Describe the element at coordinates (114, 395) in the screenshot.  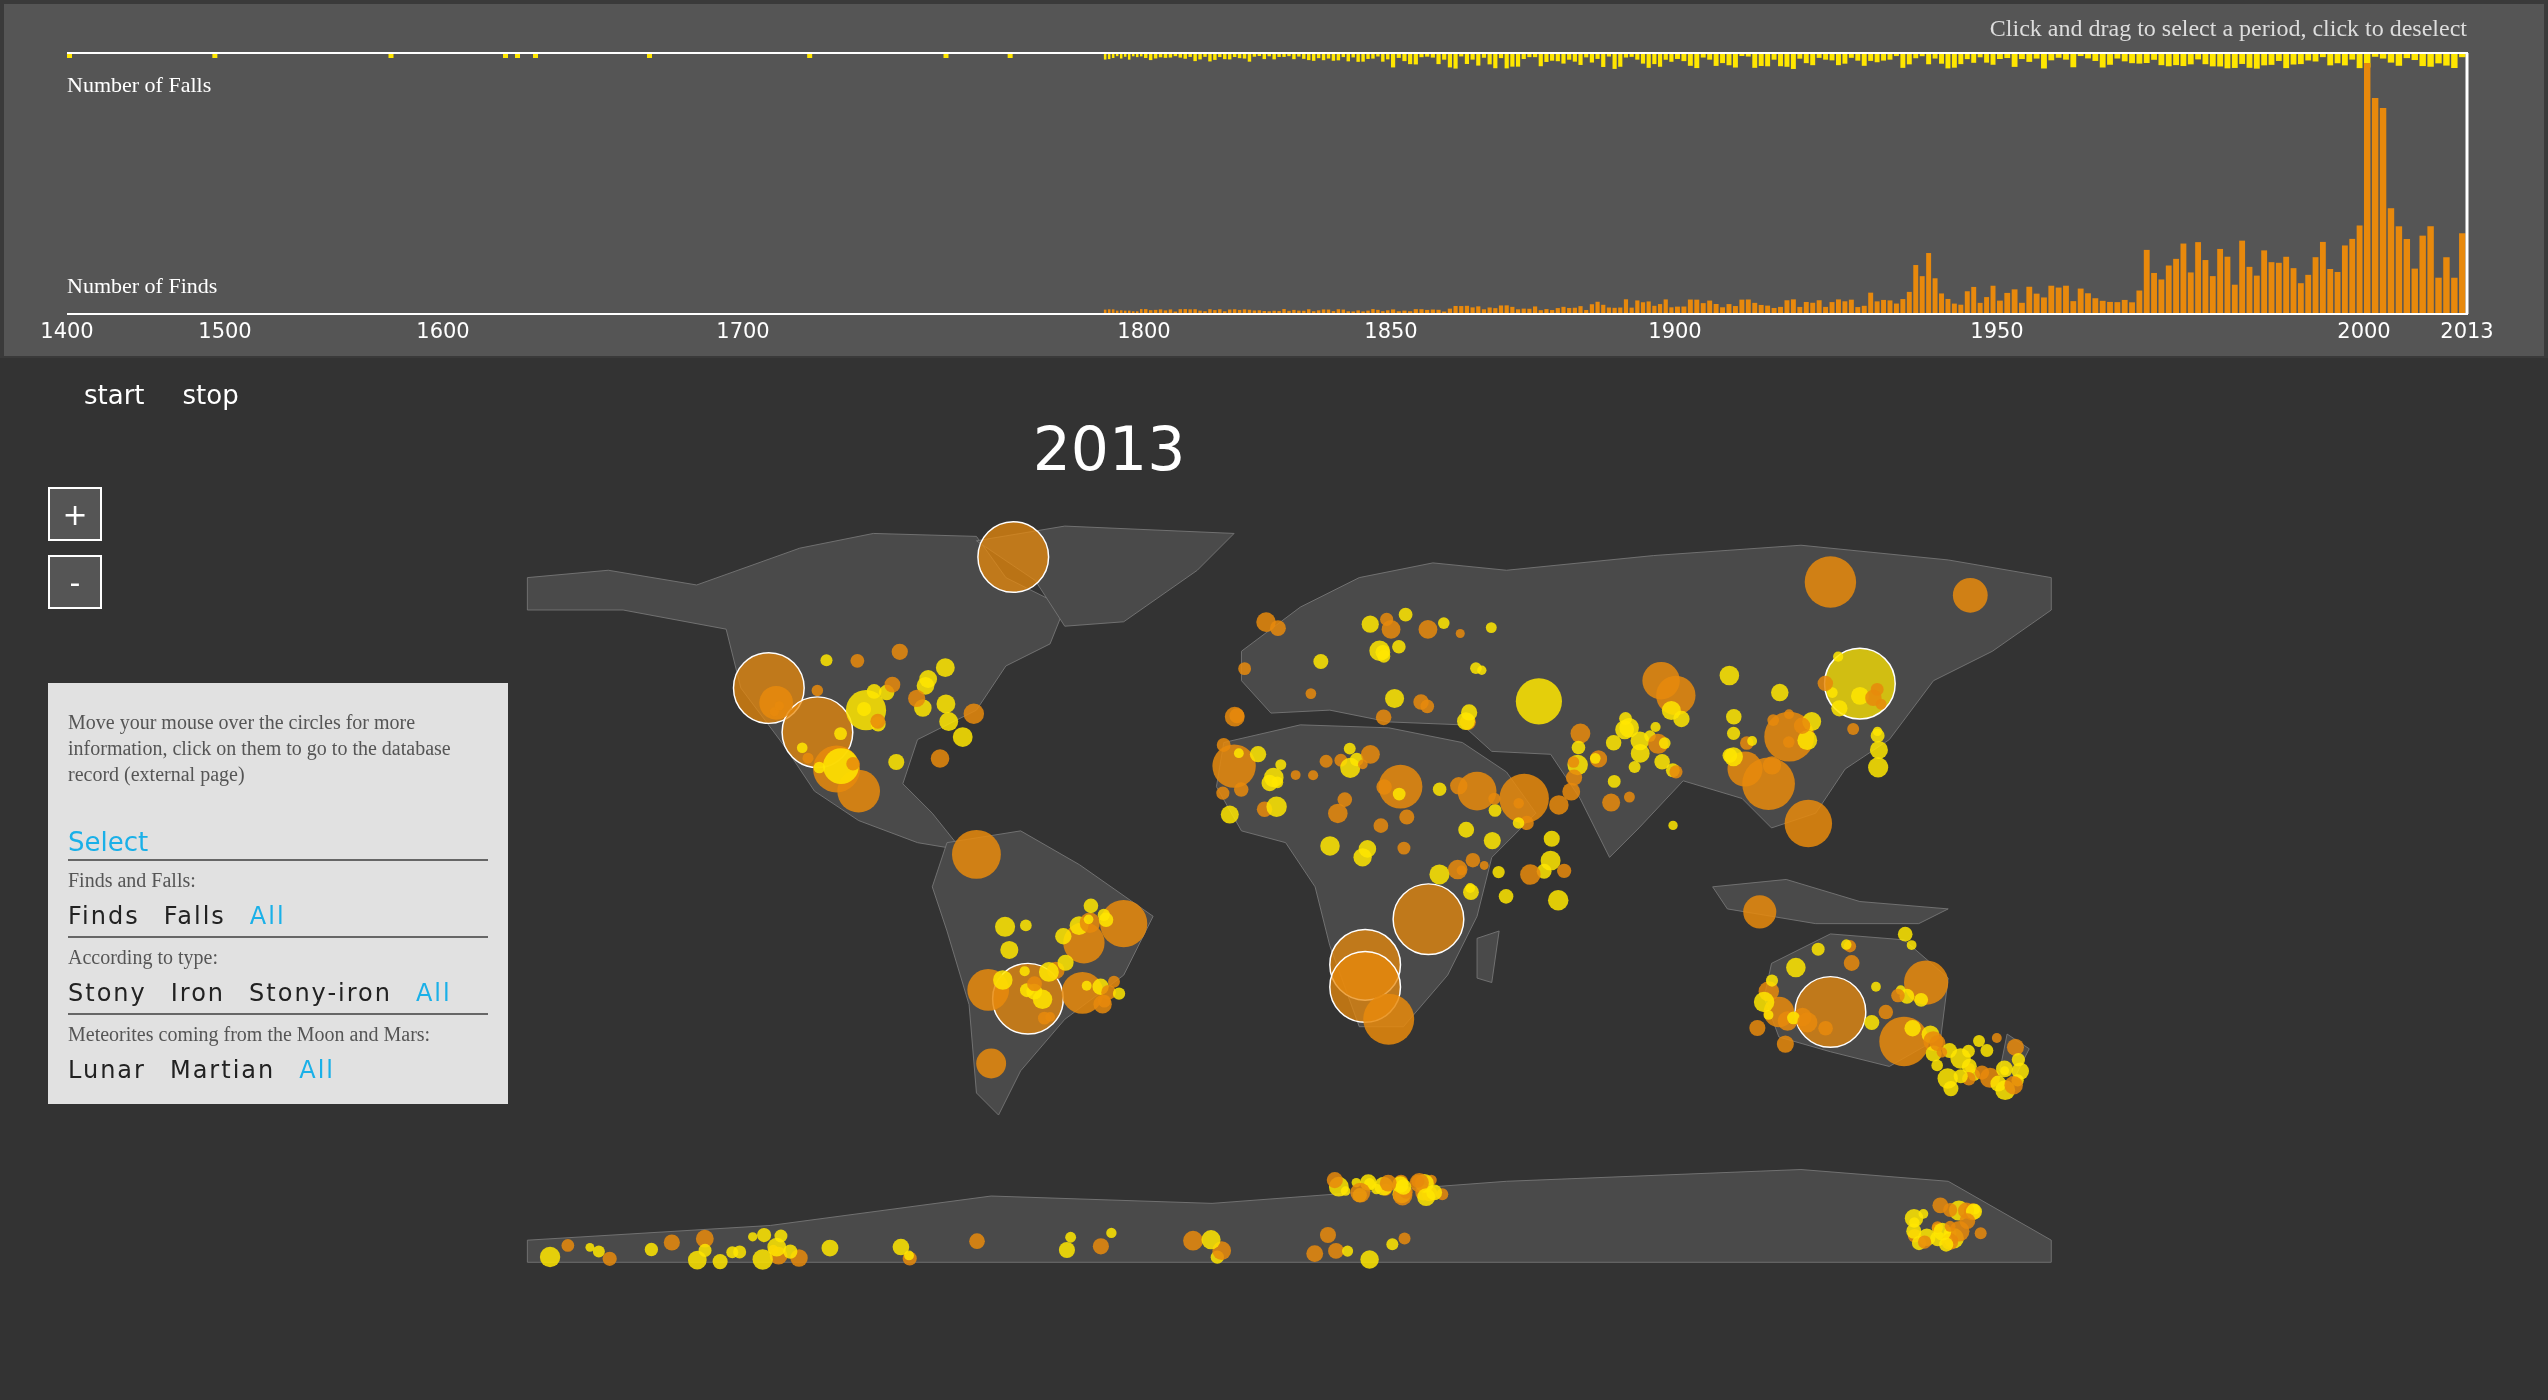
I see `playback-button: start` at that location.